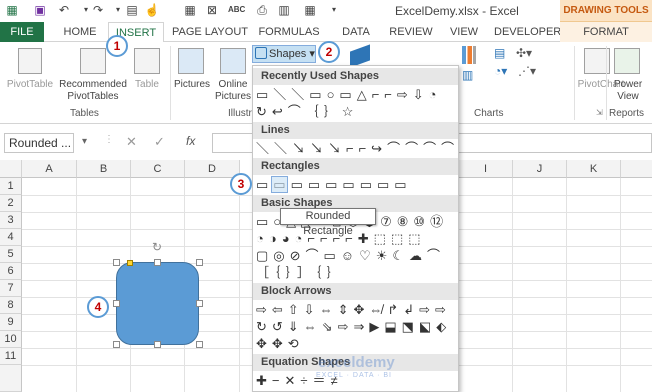  Describe the element at coordinates (527, 32) in the screenshot. I see `tab-developer: DEVELOPER` at that location.